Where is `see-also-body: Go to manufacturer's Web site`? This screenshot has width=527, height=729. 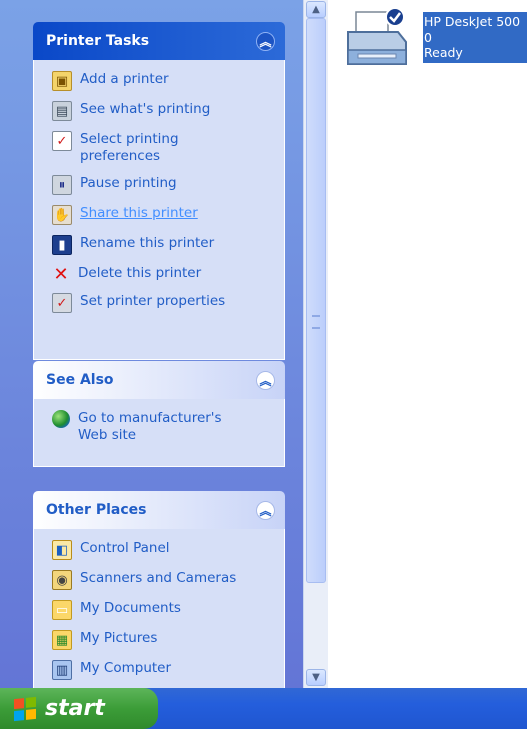 see-also-body: Go to manufacturer's Web site is located at coordinates (159, 433).